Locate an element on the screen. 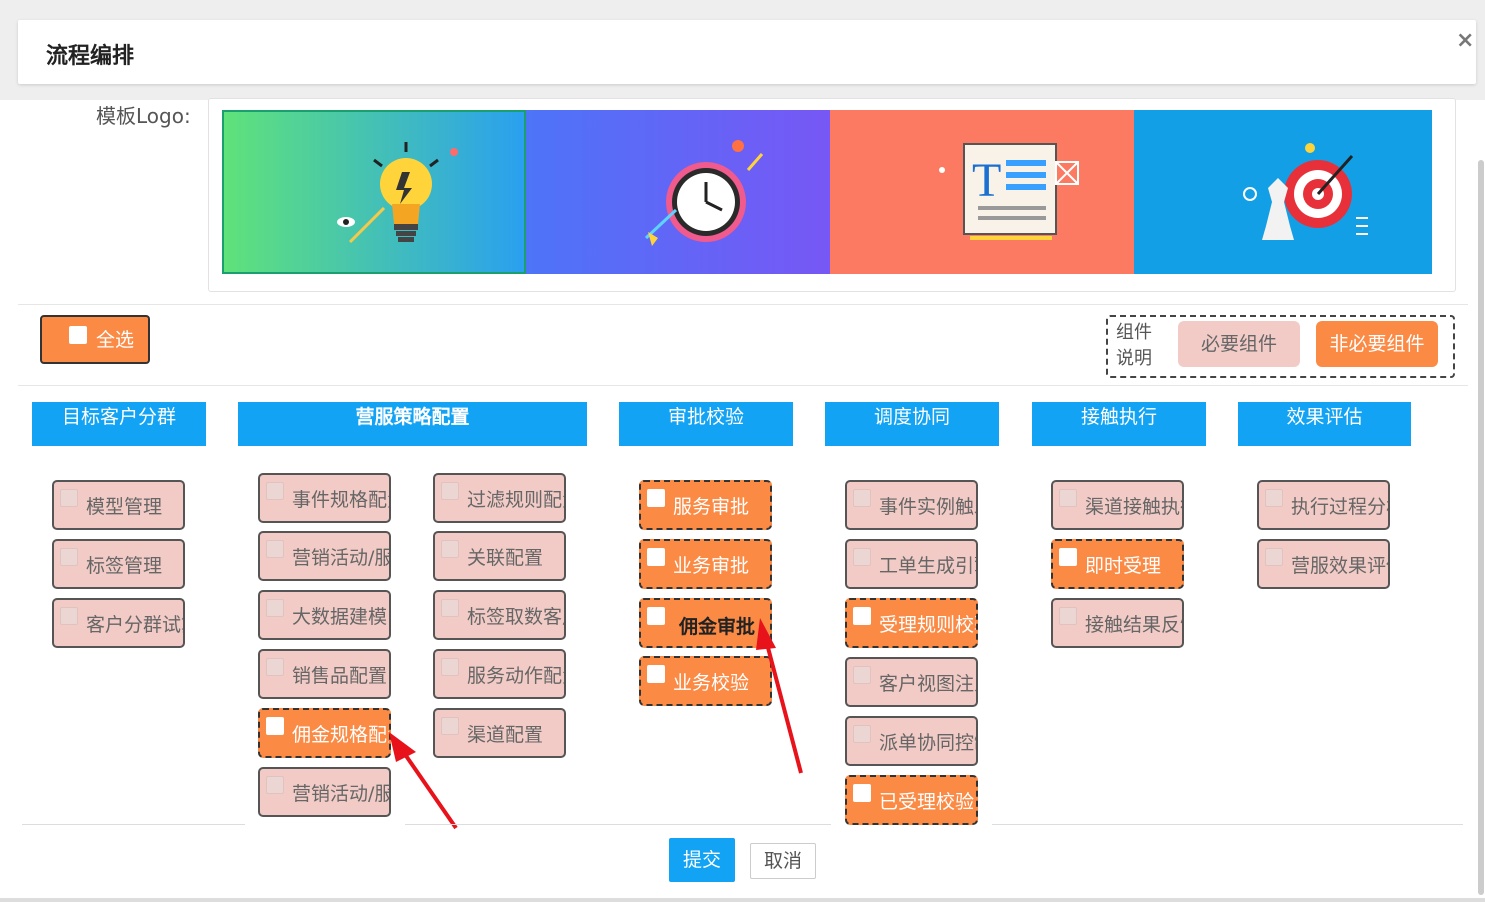 This screenshot has width=1485, height=902. component-card: 即时受理 is located at coordinates (1117, 564).